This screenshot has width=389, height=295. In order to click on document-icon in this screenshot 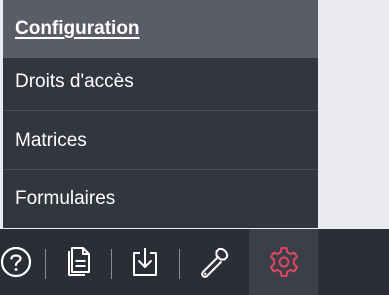, I will do `click(78, 262)`.